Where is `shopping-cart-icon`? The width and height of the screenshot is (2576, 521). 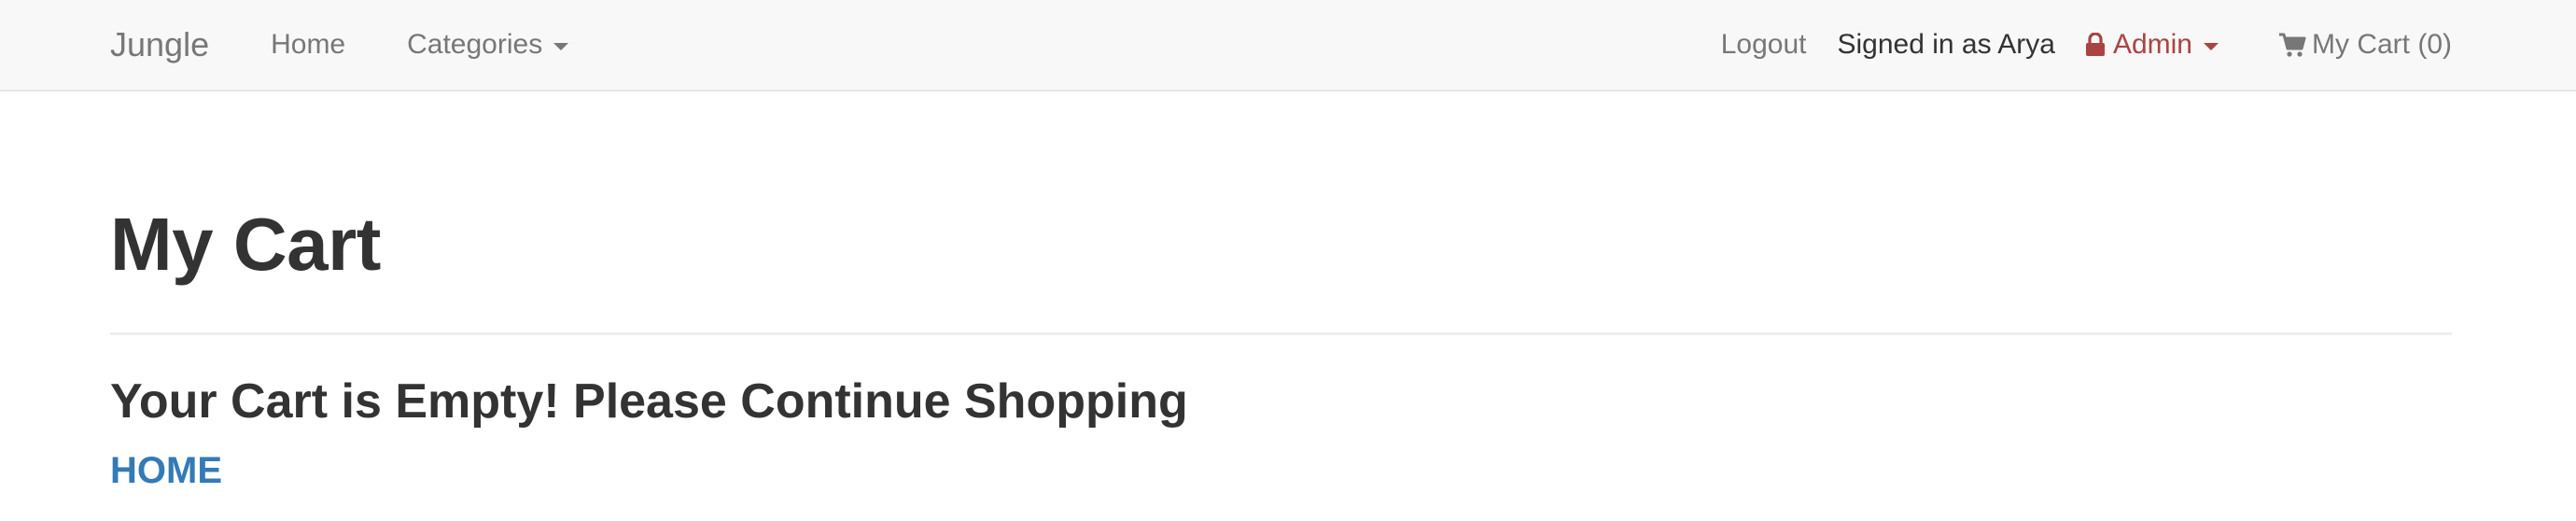 shopping-cart-icon is located at coordinates (2292, 45).